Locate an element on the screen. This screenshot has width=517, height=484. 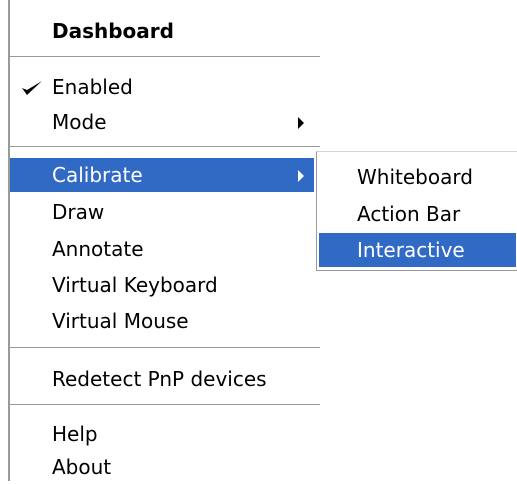
menu-item-label: Virtual Keyboard is located at coordinates (135, 285).